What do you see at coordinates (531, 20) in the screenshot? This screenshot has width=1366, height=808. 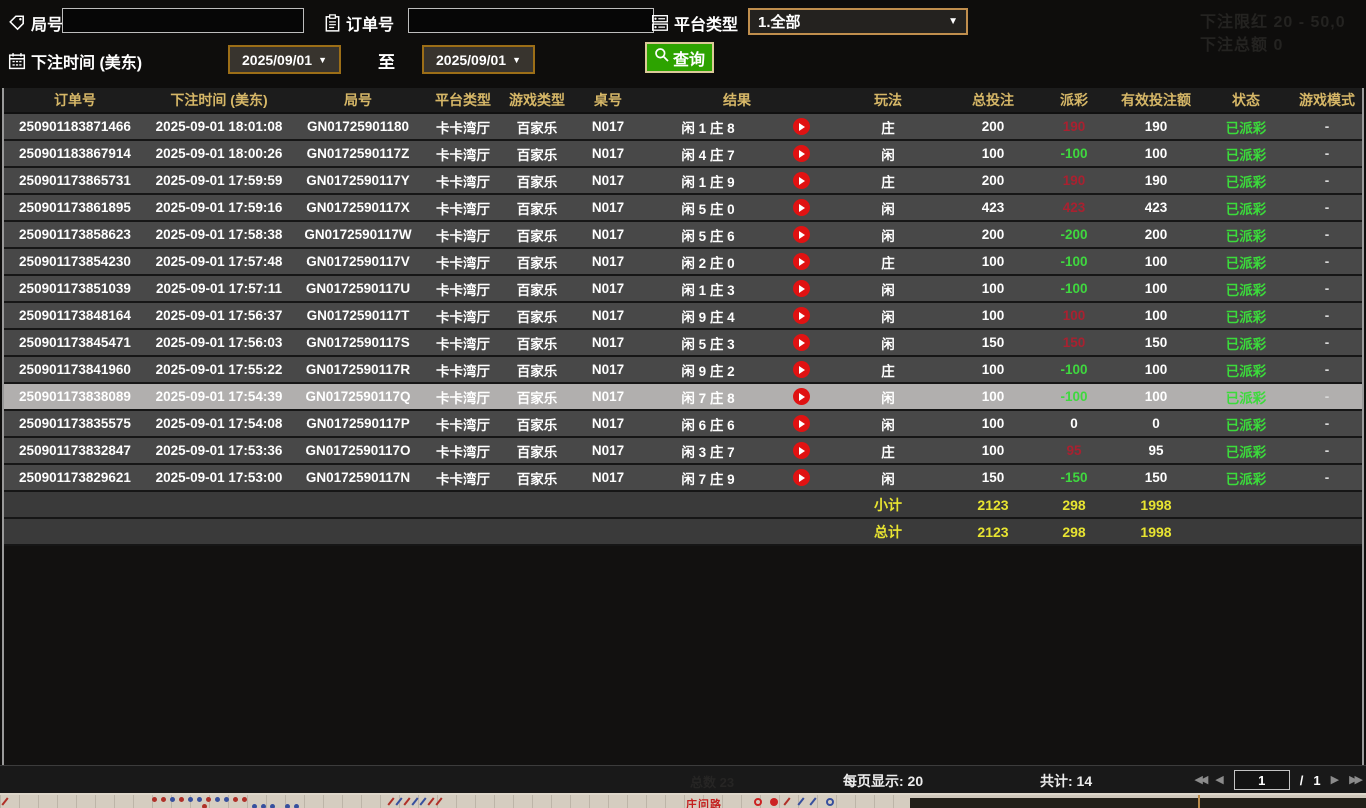 I see `order-number-input` at bounding box center [531, 20].